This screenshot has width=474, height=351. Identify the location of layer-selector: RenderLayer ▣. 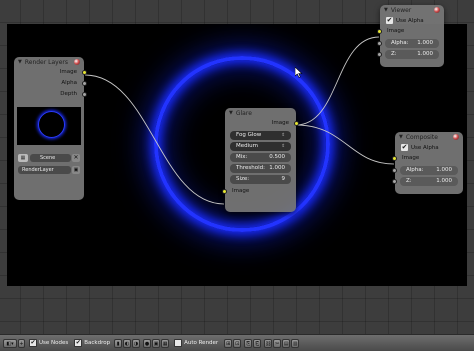
(49, 169).